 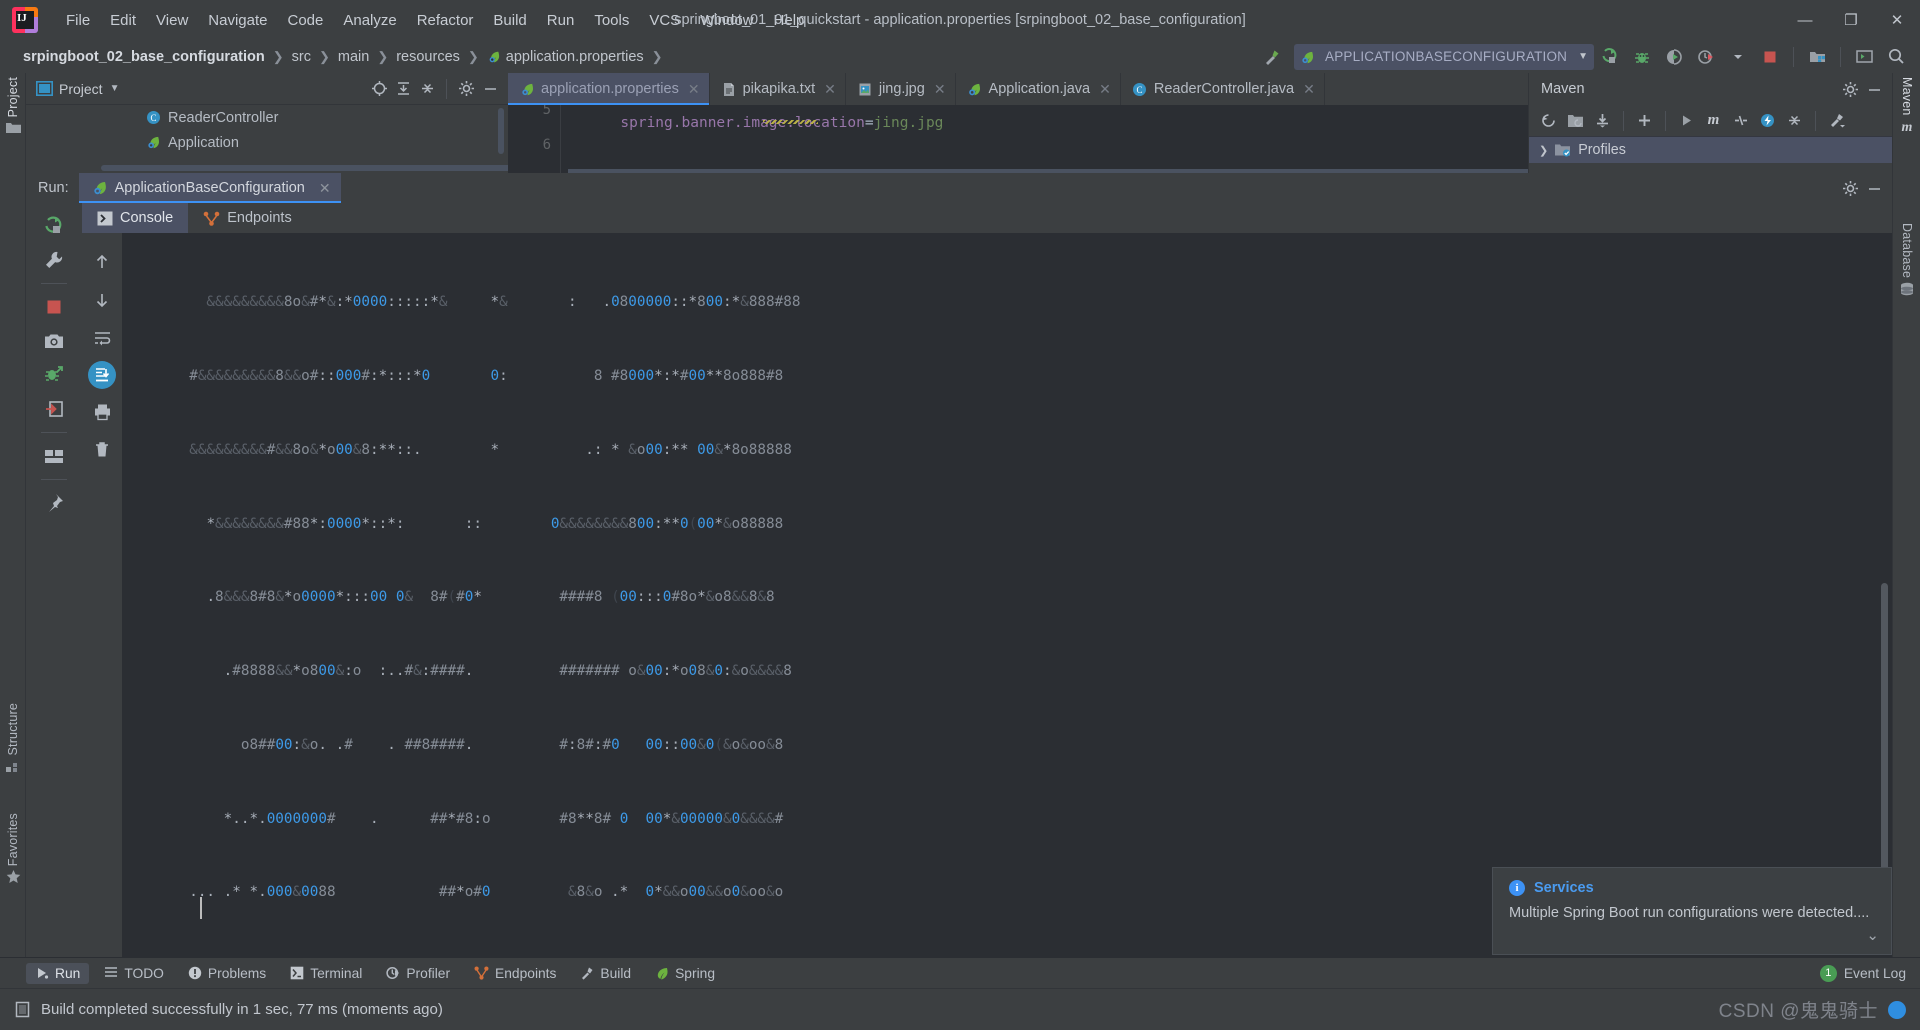 What do you see at coordinates (1706, 57) in the screenshot?
I see `profiler-icon` at bounding box center [1706, 57].